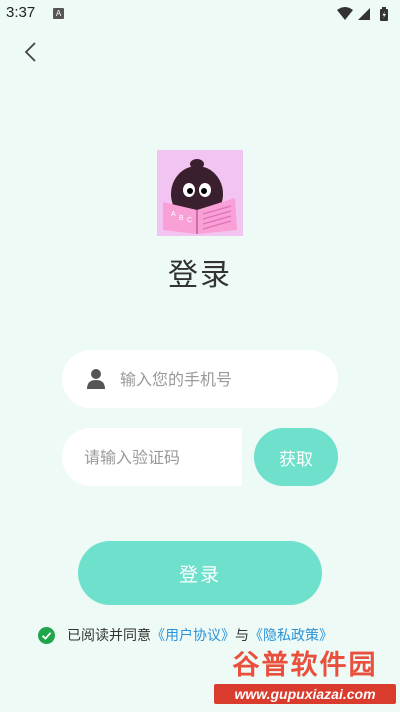 This screenshot has width=400, height=712. Describe the element at coordinates (159, 457) in the screenshot. I see `code-input` at that location.